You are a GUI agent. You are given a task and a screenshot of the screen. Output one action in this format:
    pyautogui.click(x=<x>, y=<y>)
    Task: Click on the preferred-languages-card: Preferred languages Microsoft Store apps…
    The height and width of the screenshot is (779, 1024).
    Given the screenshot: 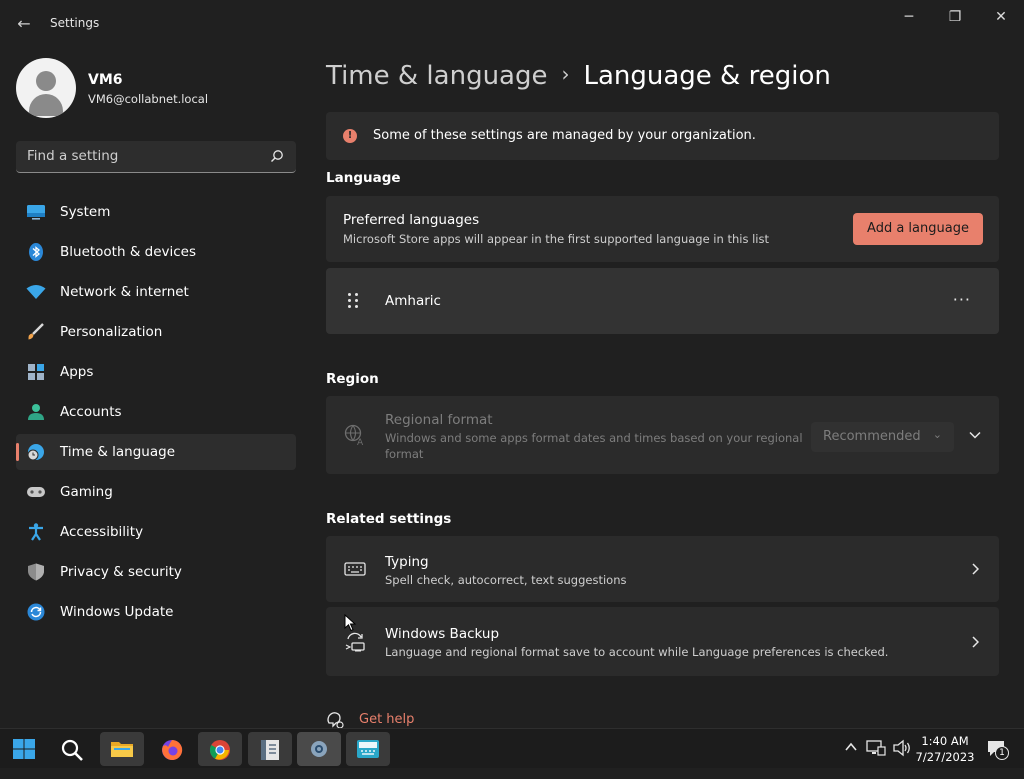 What is the action you would take?
    pyautogui.click(x=662, y=229)
    